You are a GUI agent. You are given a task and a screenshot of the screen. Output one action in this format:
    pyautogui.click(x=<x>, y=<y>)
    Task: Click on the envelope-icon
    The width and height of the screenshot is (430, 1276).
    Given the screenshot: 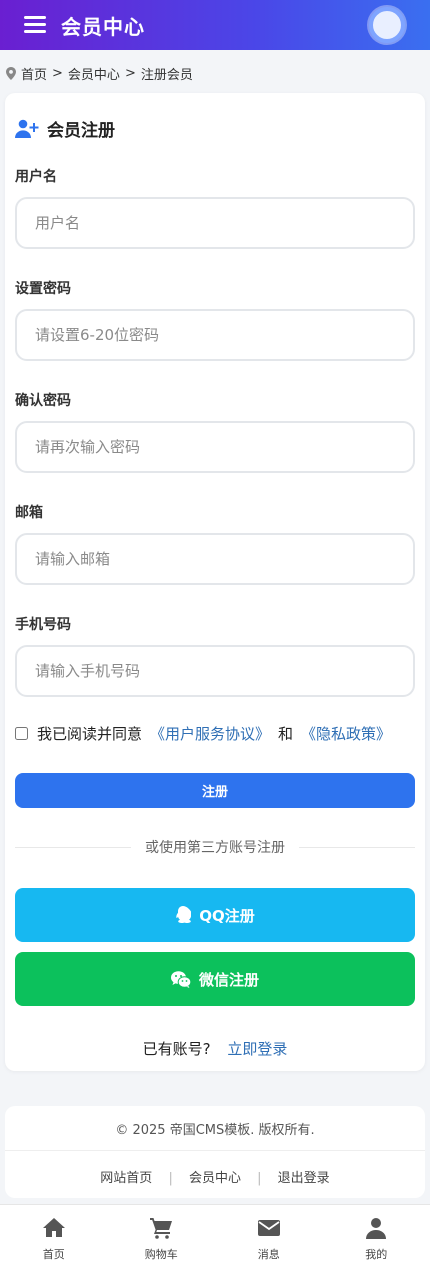 What is the action you would take?
    pyautogui.click(x=268, y=1228)
    